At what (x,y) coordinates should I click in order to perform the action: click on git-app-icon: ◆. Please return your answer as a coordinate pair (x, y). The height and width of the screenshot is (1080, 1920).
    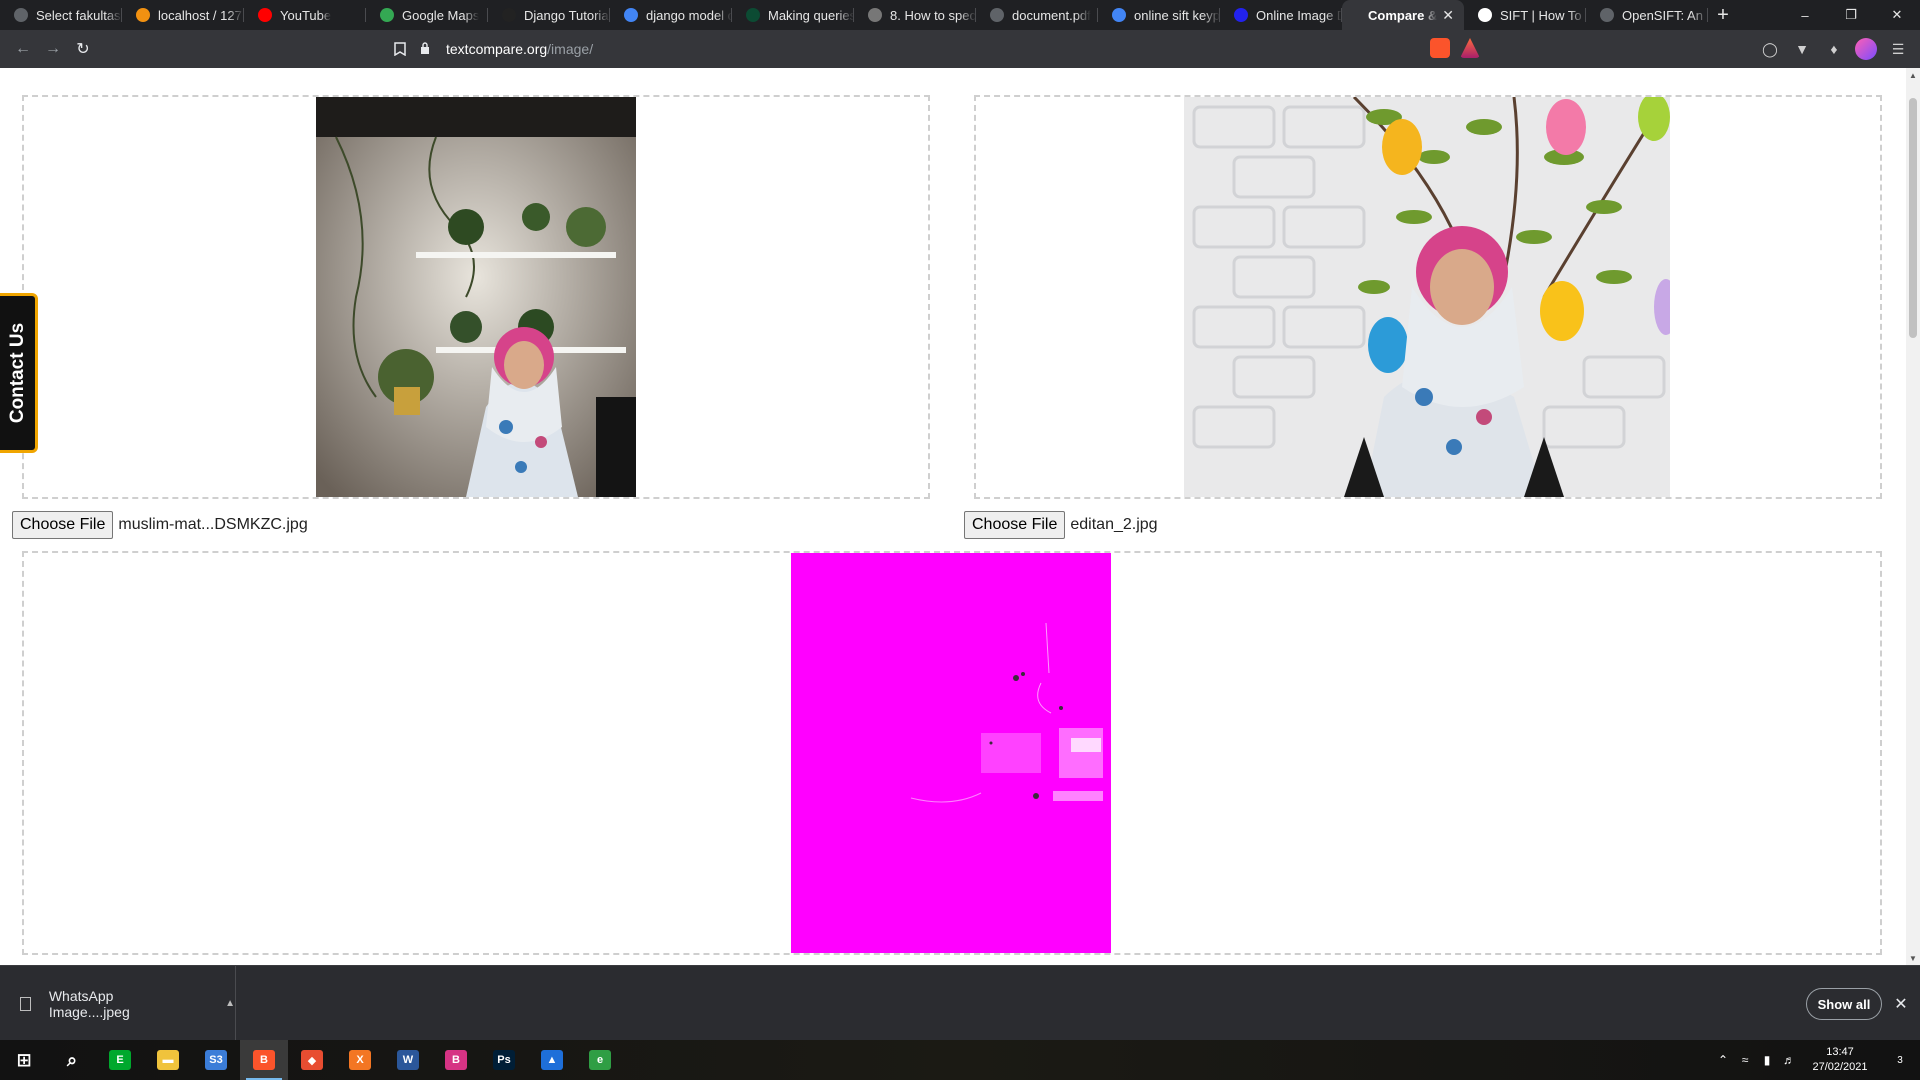
    Looking at the image, I should click on (312, 1060).